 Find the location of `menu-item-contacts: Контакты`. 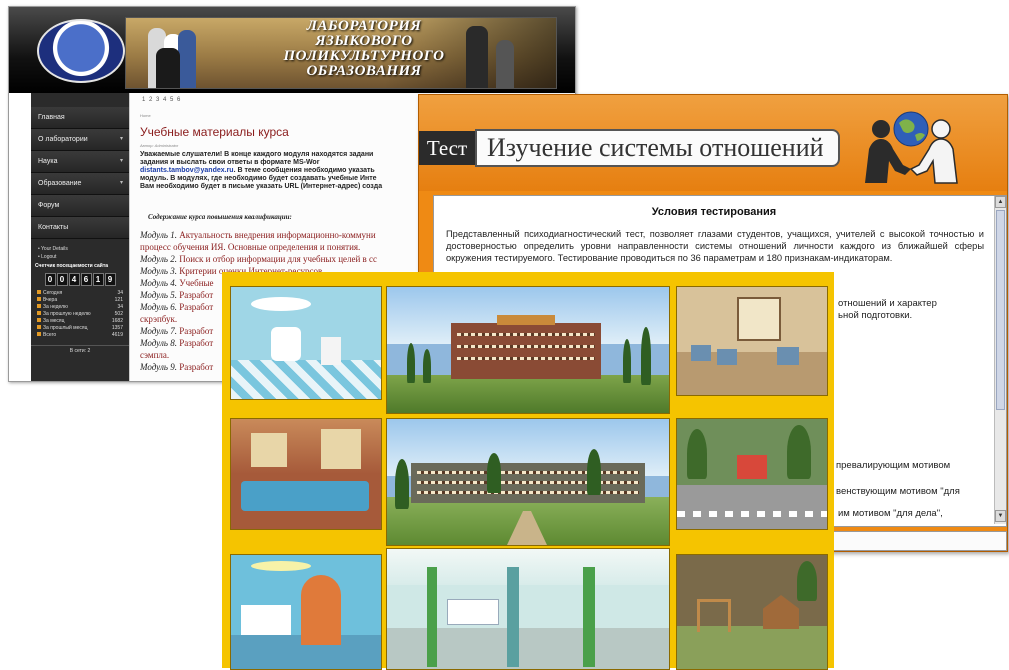

menu-item-contacts: Контакты is located at coordinates (80, 228).